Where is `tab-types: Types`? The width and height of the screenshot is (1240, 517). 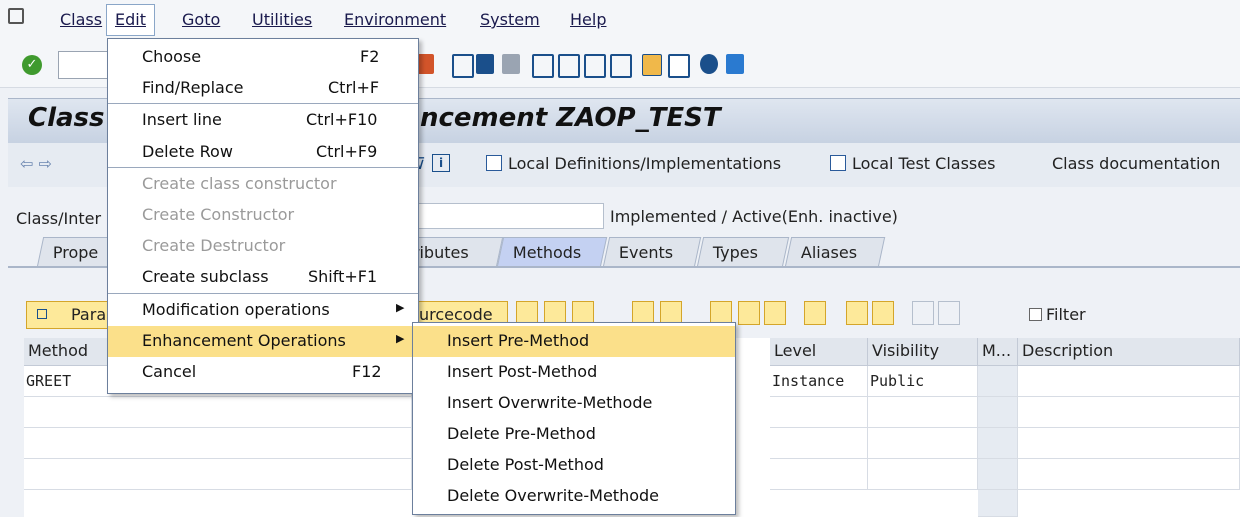
tab-types: Types is located at coordinates (743, 252).